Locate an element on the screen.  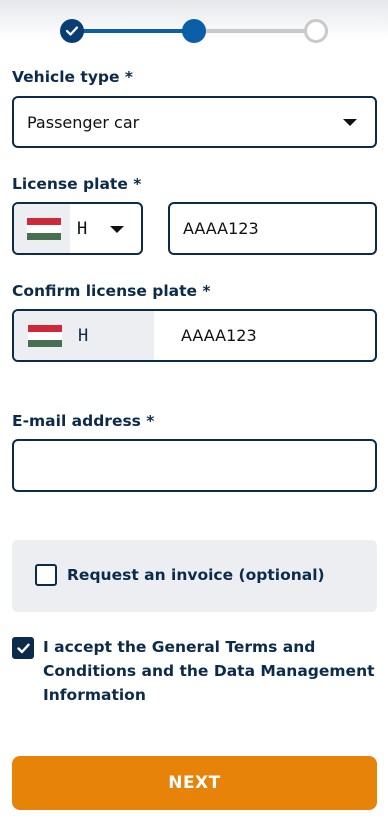
terms-checkbox is located at coordinates (23, 648).